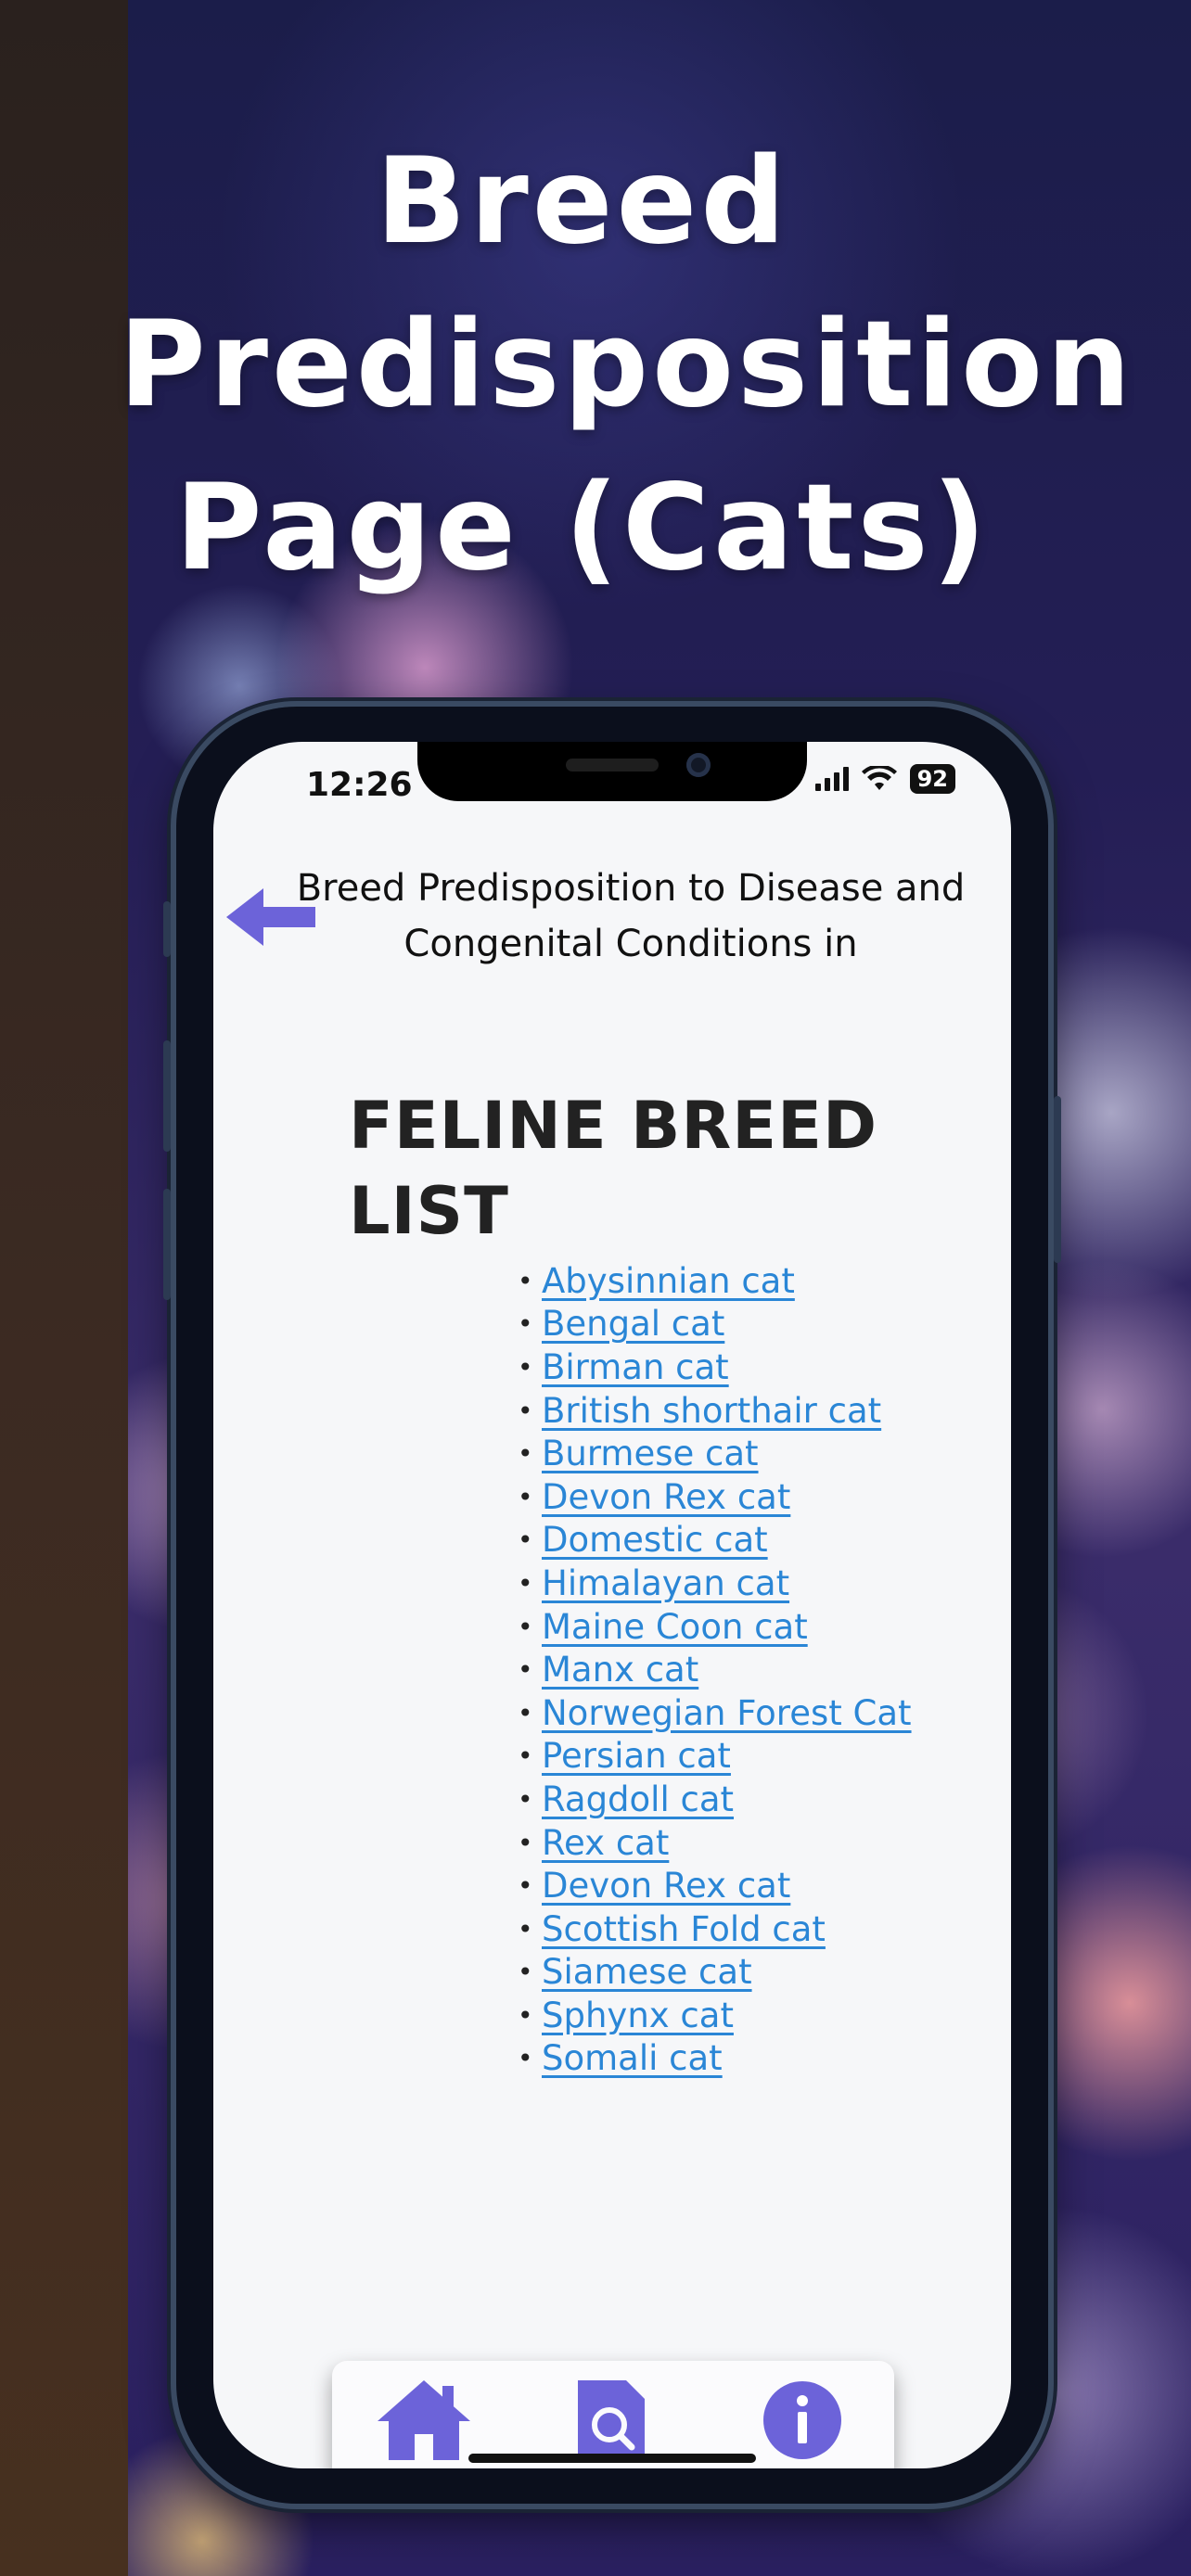 Image resolution: width=1191 pixels, height=2576 pixels. What do you see at coordinates (167, 1096) in the screenshot?
I see `volume-up-button` at bounding box center [167, 1096].